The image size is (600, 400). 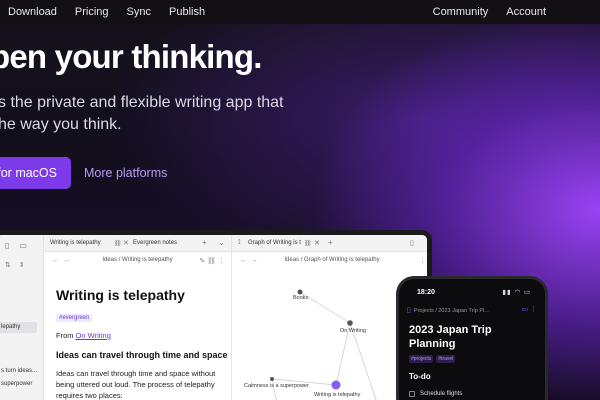 What do you see at coordinates (421, 359) in the screenshot?
I see `tag-projects: #projects` at bounding box center [421, 359].